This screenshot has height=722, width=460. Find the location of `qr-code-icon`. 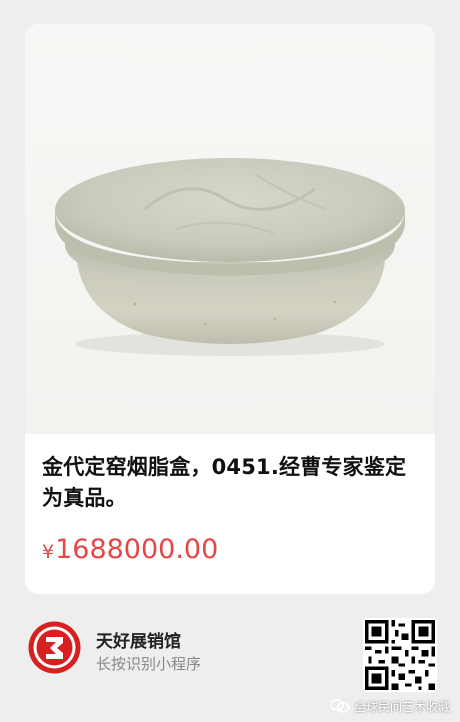

qr-code-icon is located at coordinates (400, 655).